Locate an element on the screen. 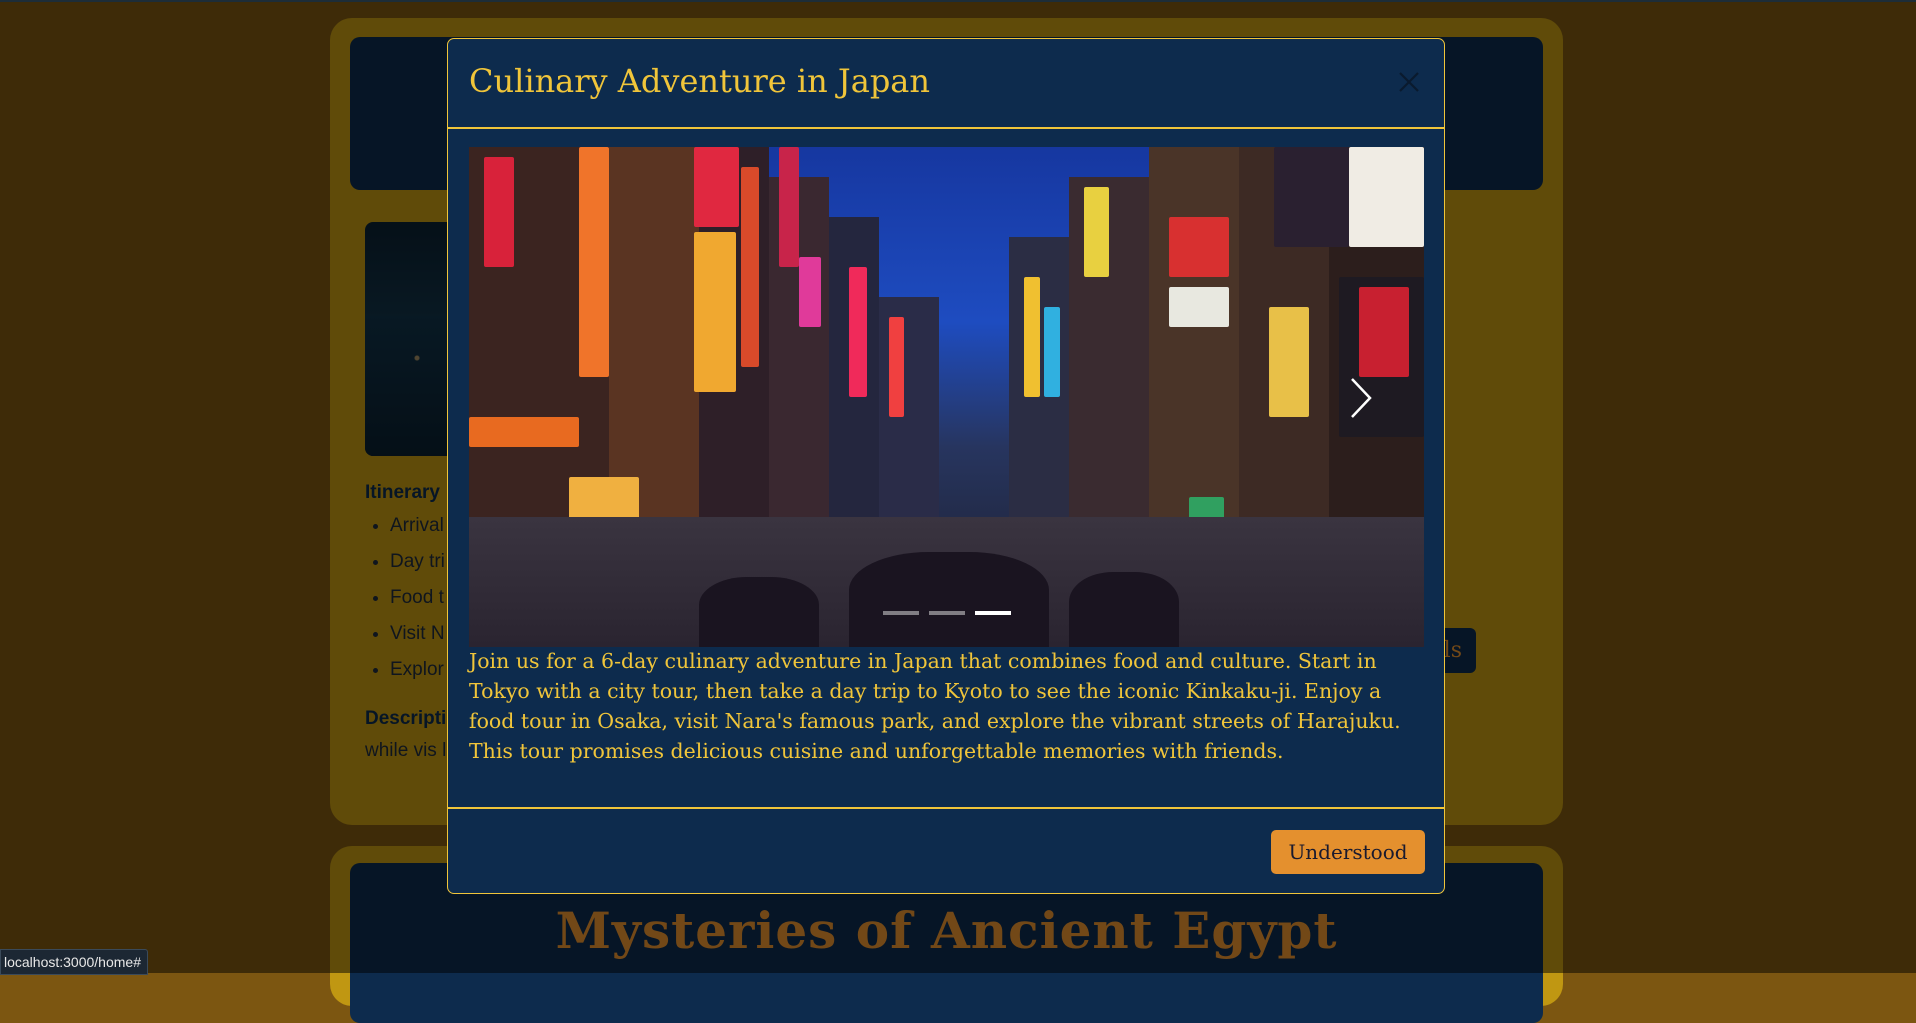  understood-button: Understood is located at coordinates (1348, 852).